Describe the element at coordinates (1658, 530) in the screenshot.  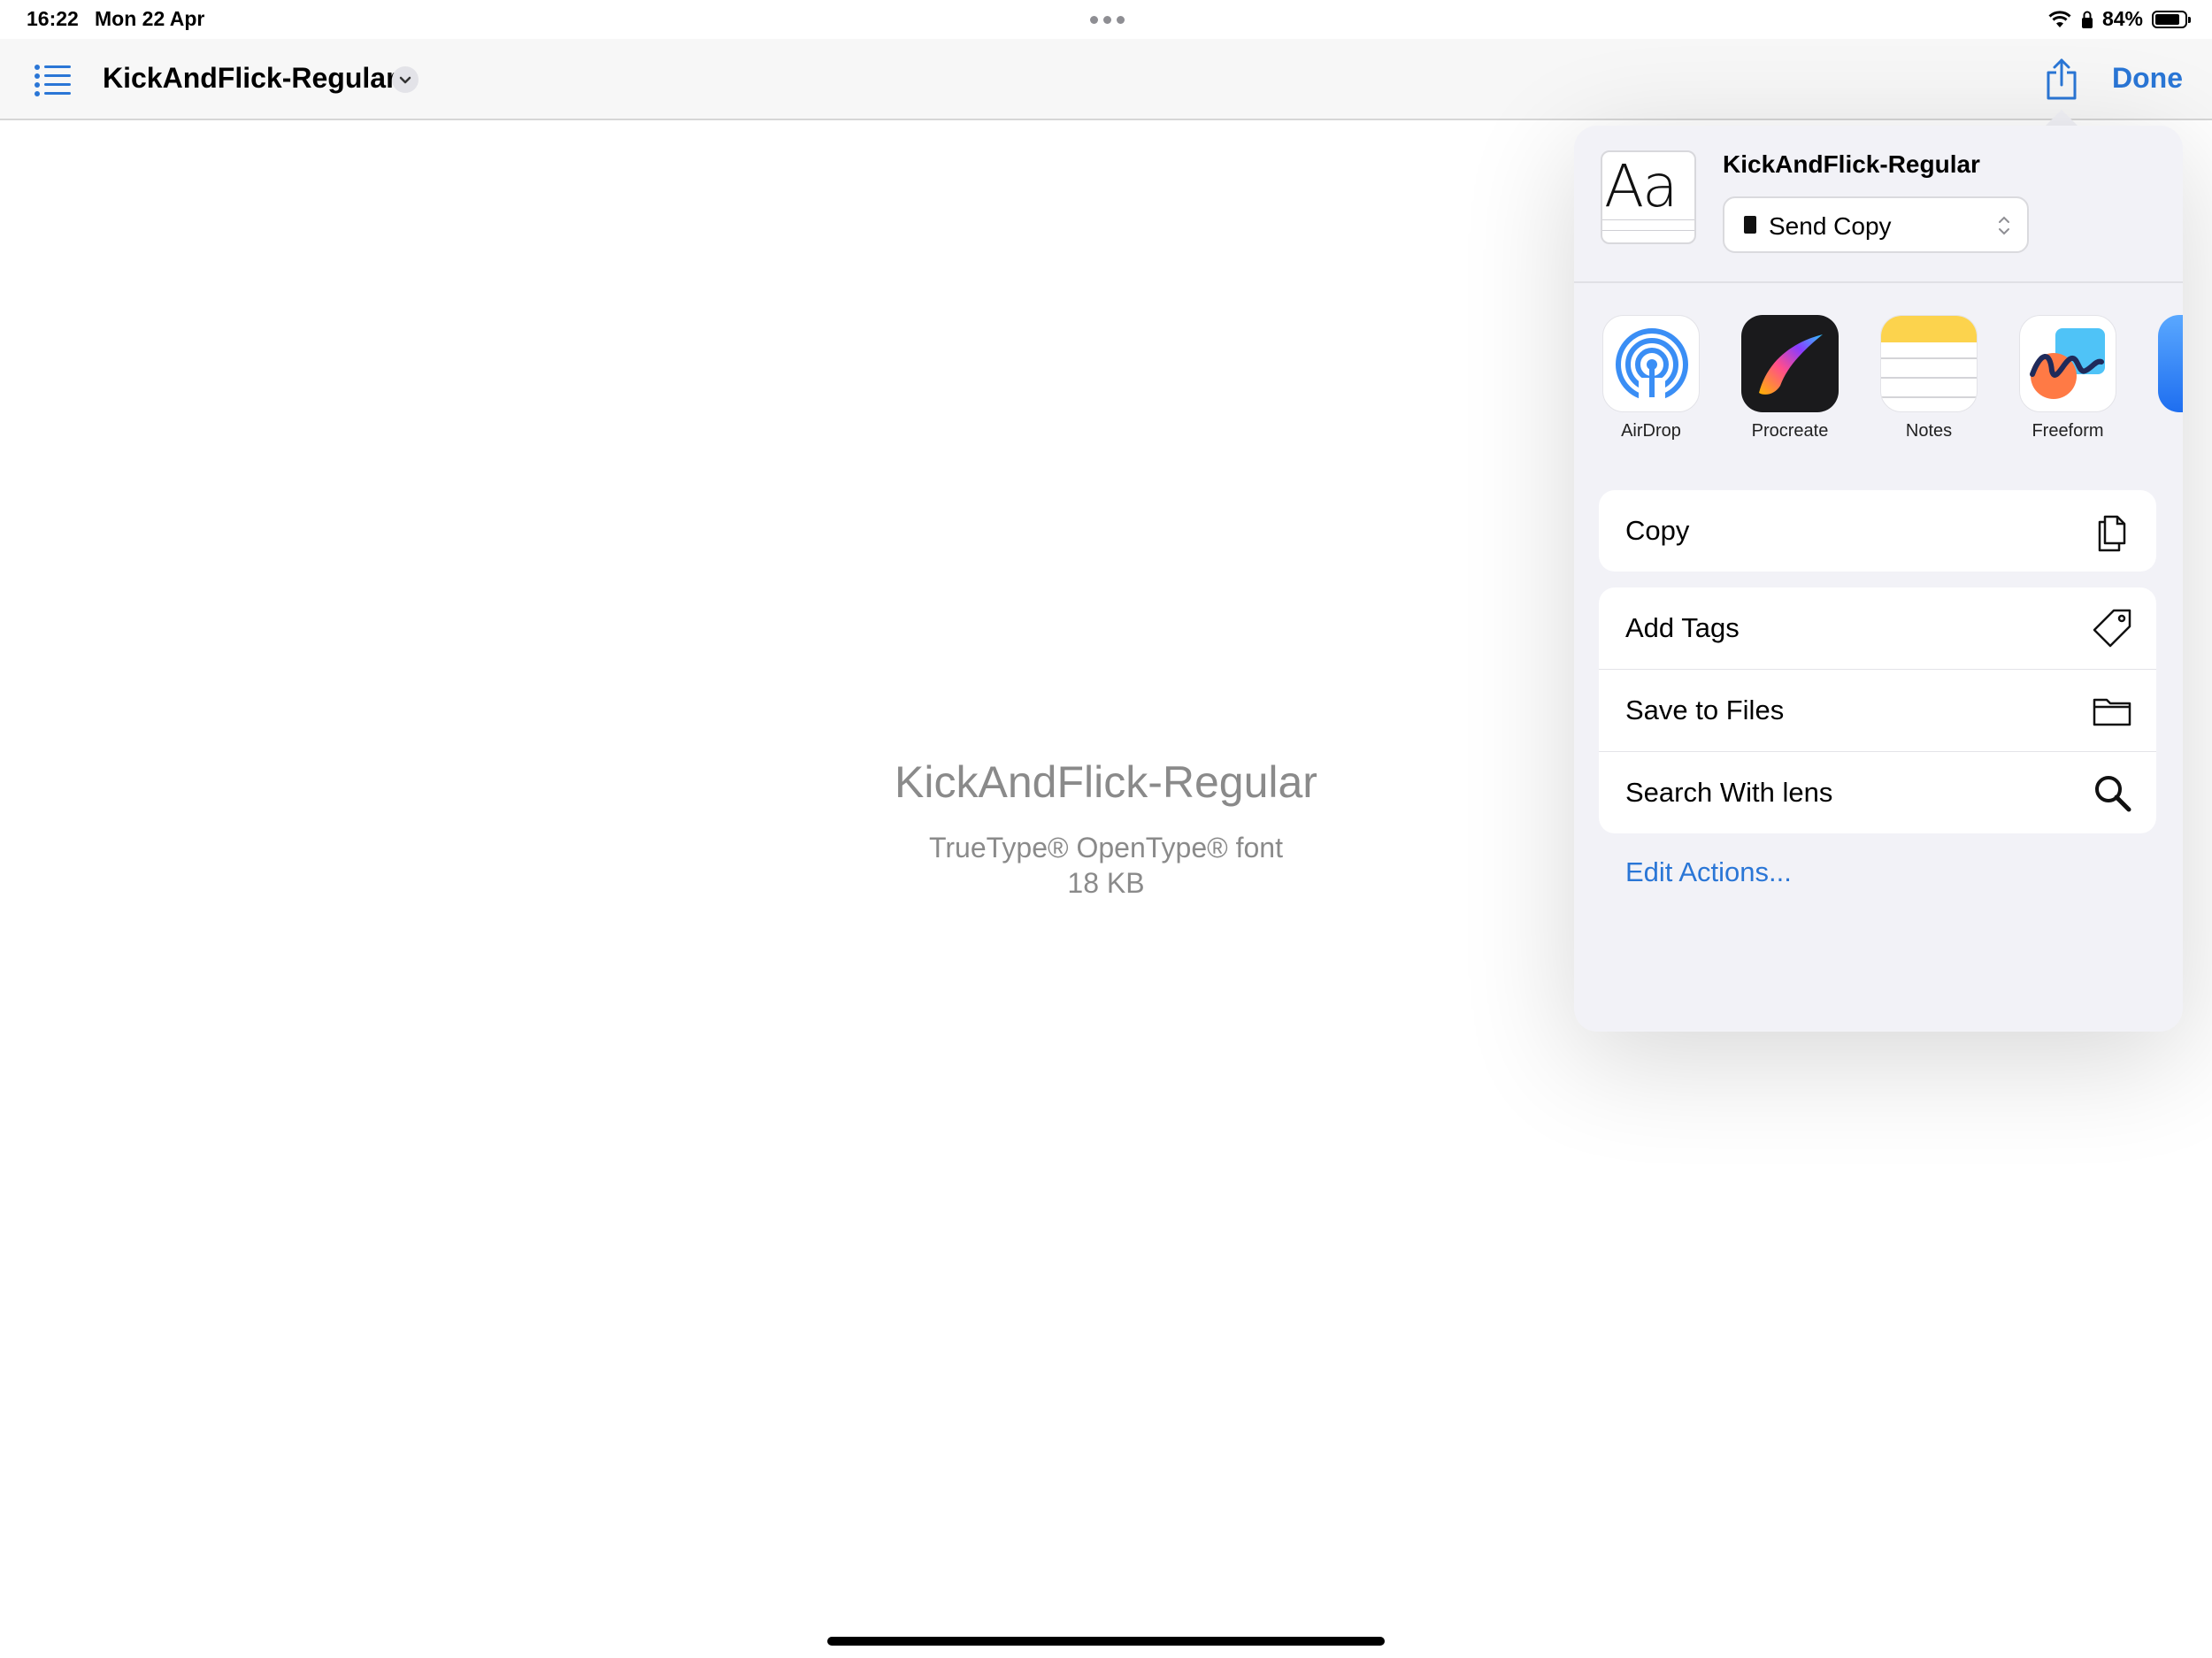
I see `action-label: Copy` at that location.